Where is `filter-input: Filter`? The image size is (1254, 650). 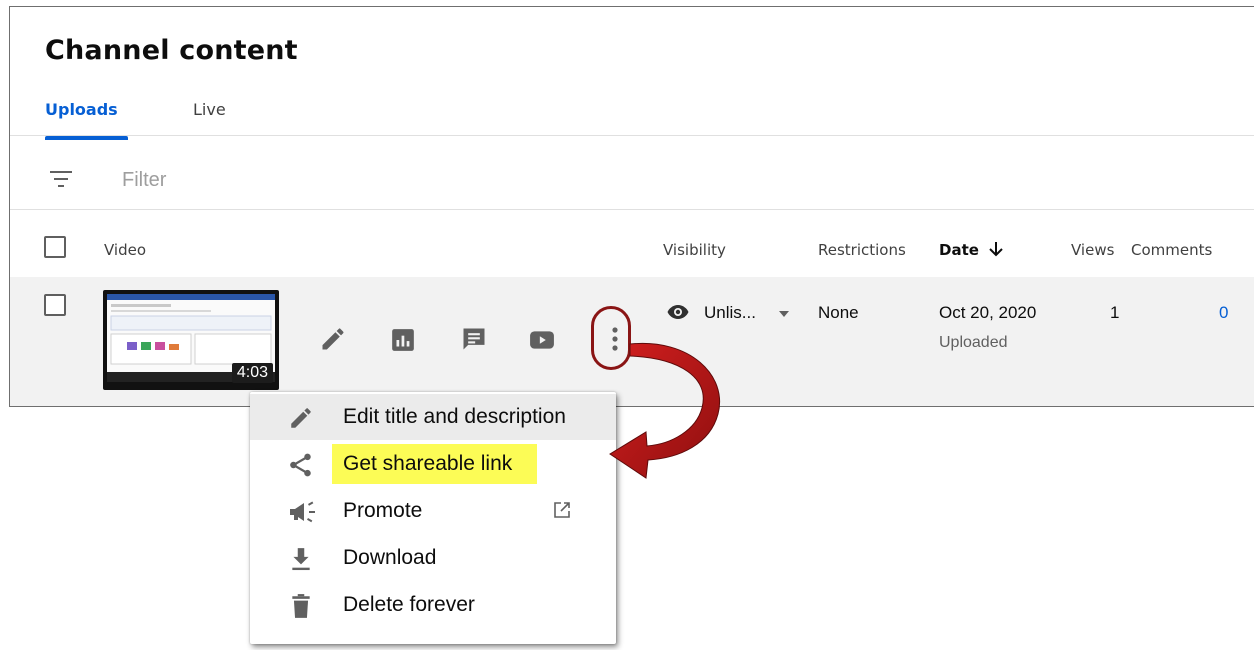 filter-input: Filter is located at coordinates (144, 180).